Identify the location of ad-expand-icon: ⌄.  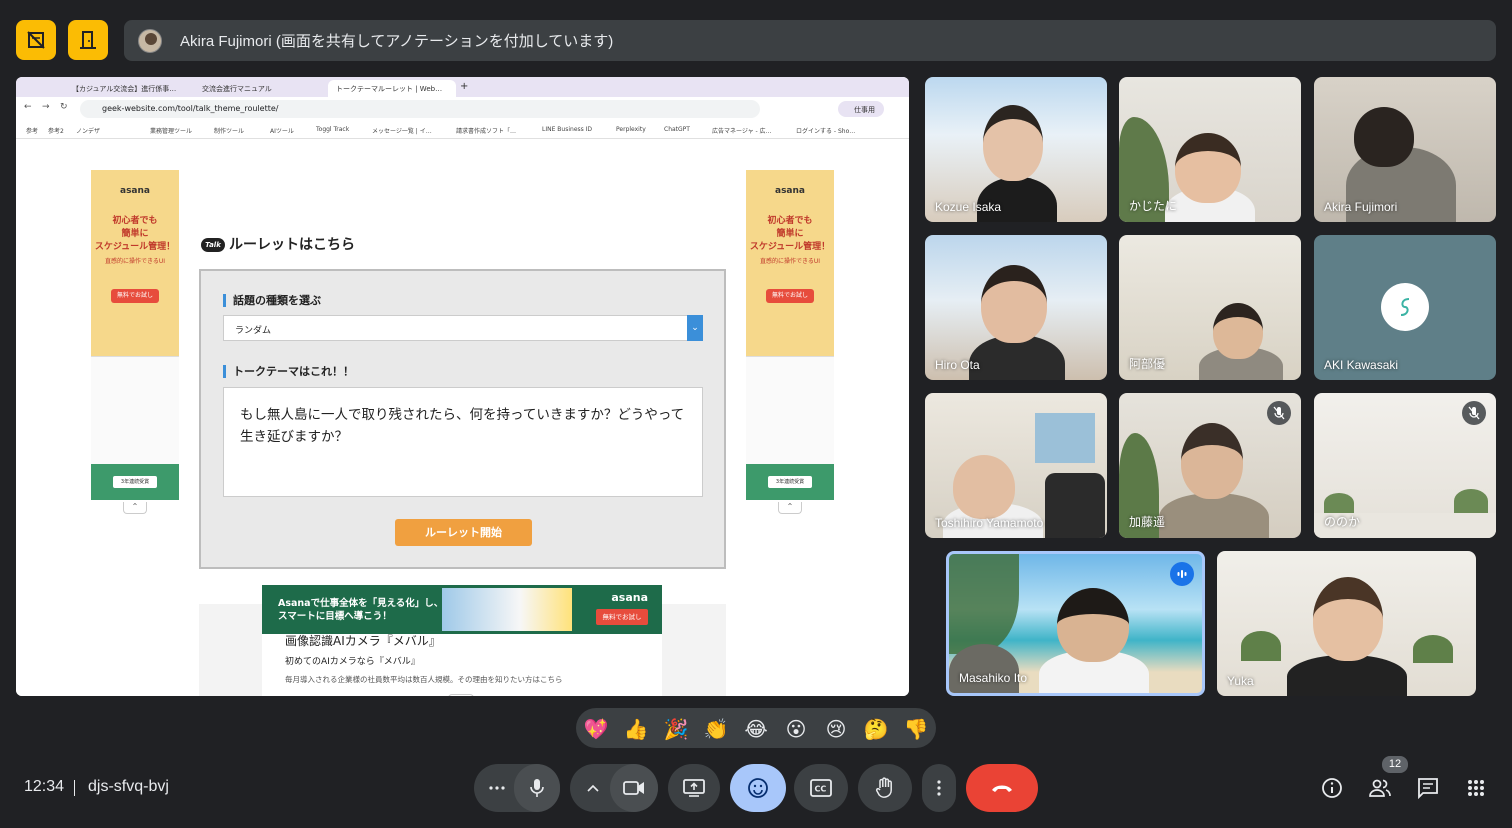
(461, 695).